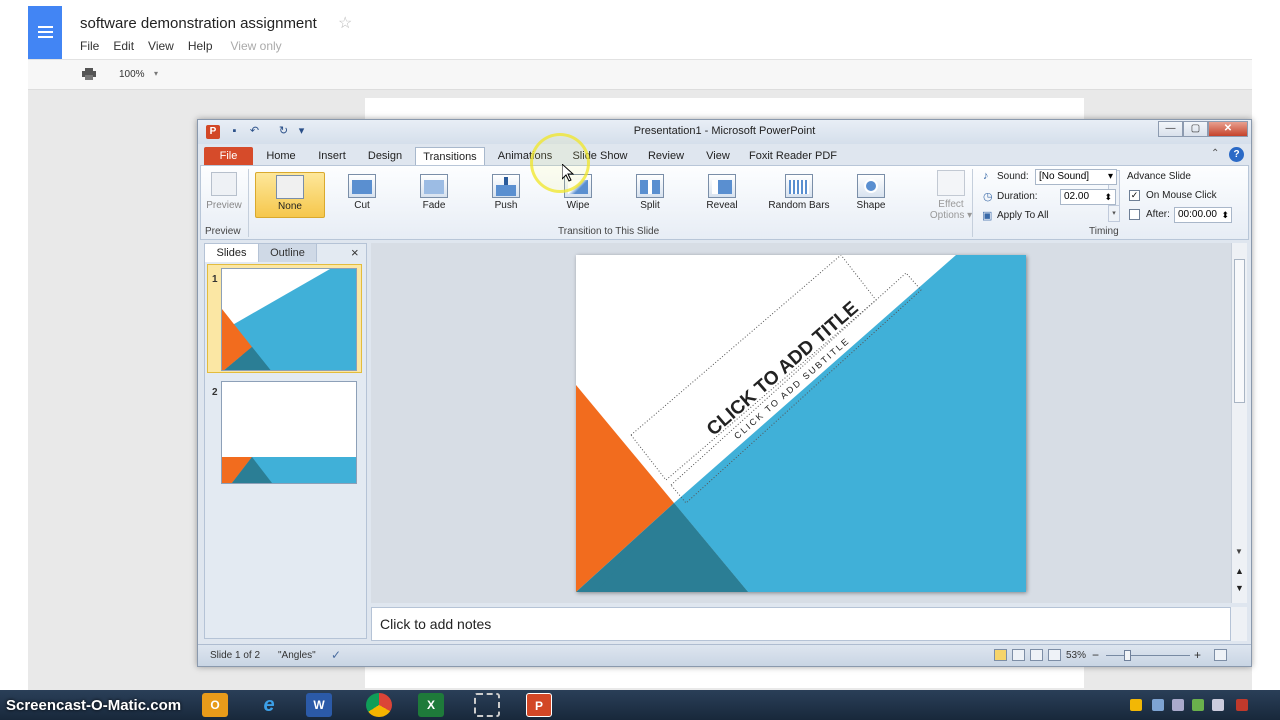  What do you see at coordinates (640, 705) in the screenshot?
I see `windows-taskbar: Screencast-O-Matic.com O e W X P` at bounding box center [640, 705].